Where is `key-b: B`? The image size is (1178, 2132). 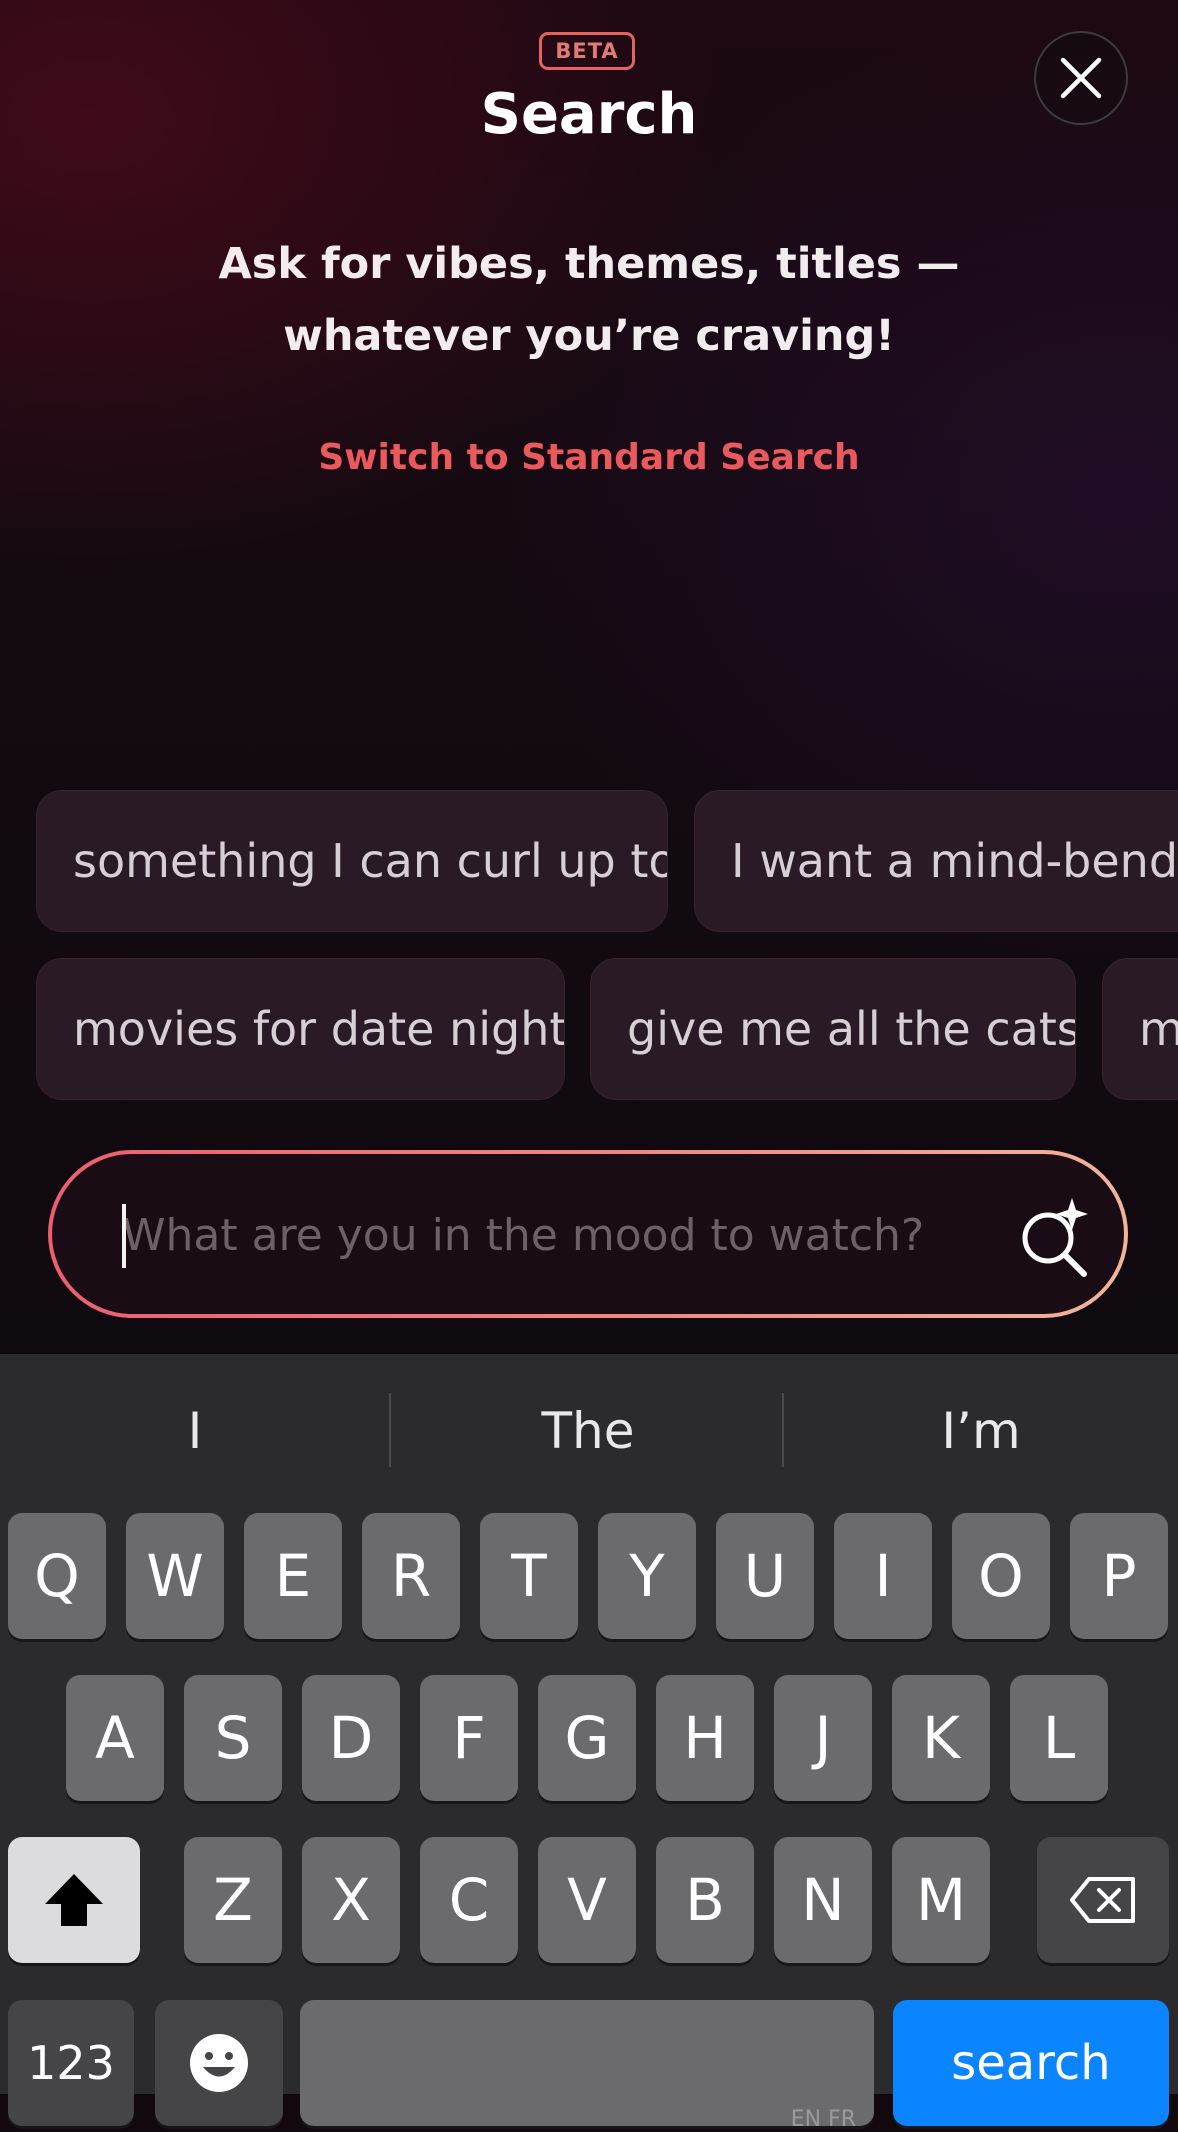
key-b: B is located at coordinates (705, 1900).